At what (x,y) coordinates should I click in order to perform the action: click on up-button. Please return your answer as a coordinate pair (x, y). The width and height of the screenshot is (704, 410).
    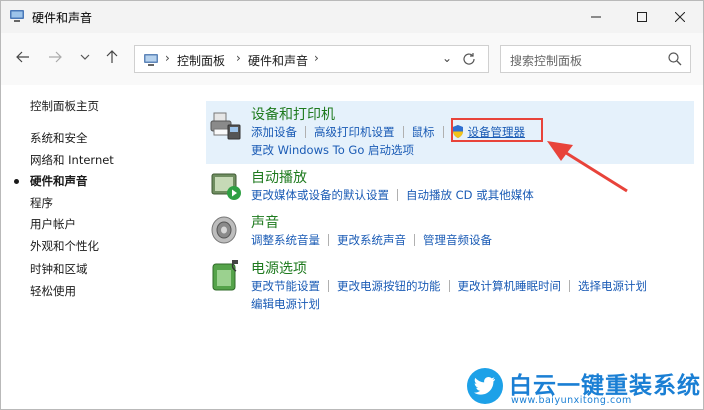
    Looking at the image, I should click on (112, 57).